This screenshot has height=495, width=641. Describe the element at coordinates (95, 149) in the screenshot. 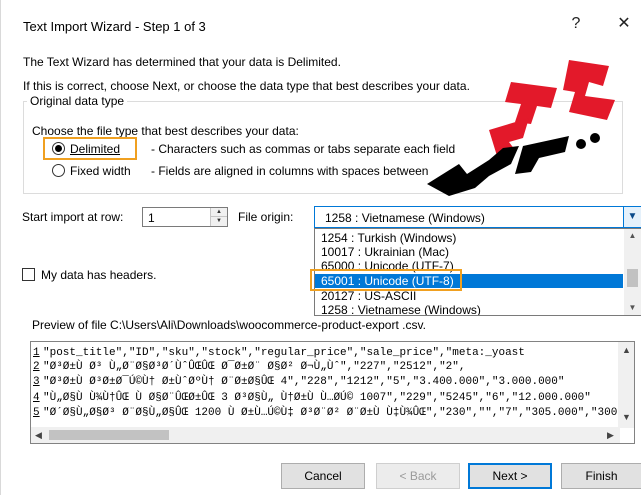

I see `delimited-label: Delimited` at that location.